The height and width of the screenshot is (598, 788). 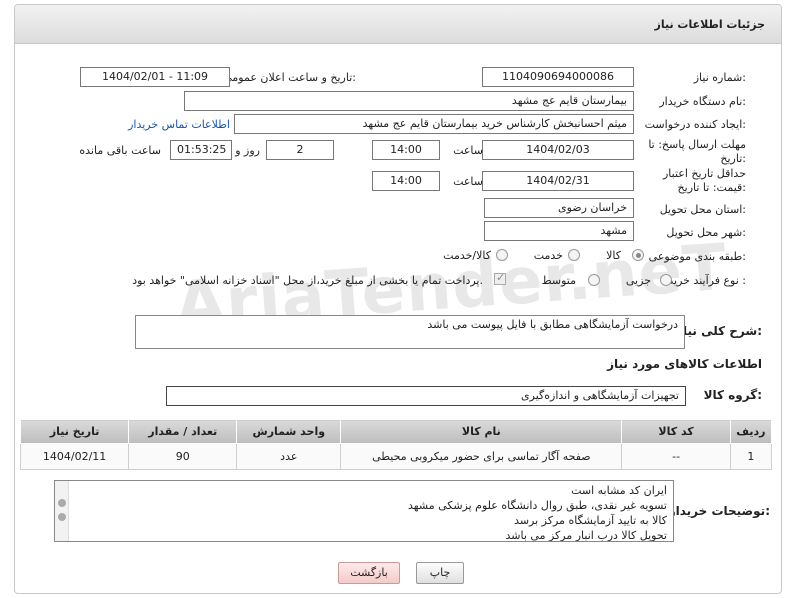 What do you see at coordinates (183, 456) in the screenshot?
I see `quantity-cell: 90` at bounding box center [183, 456].